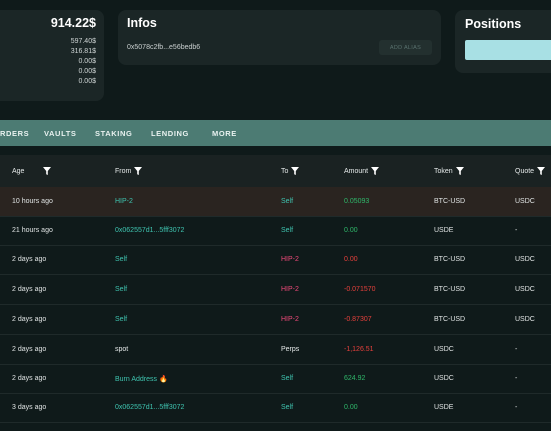 The image size is (551, 431). What do you see at coordinates (357, 201) in the screenshot?
I see `cell-amount: 0.05093` at bounding box center [357, 201].